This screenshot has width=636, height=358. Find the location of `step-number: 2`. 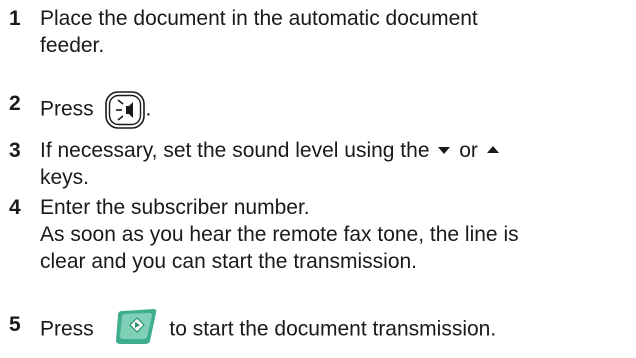

step-number: 2 is located at coordinates (15, 103).